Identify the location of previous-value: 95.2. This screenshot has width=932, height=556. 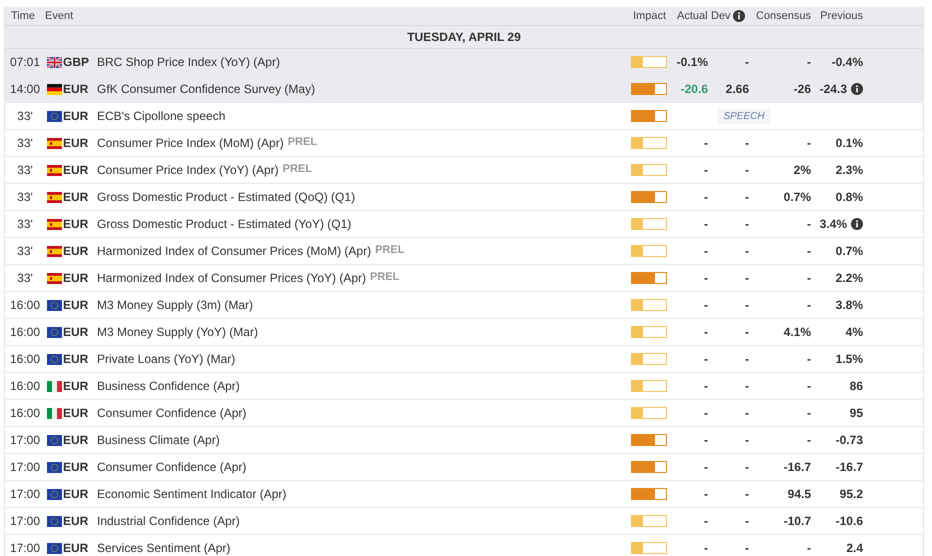
(851, 494).